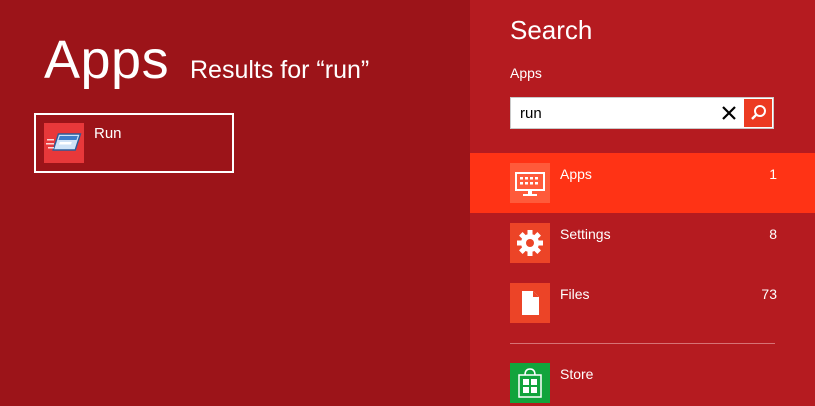 The height and width of the screenshot is (406, 815). I want to click on keyboard-monitor-icon, so click(530, 183).